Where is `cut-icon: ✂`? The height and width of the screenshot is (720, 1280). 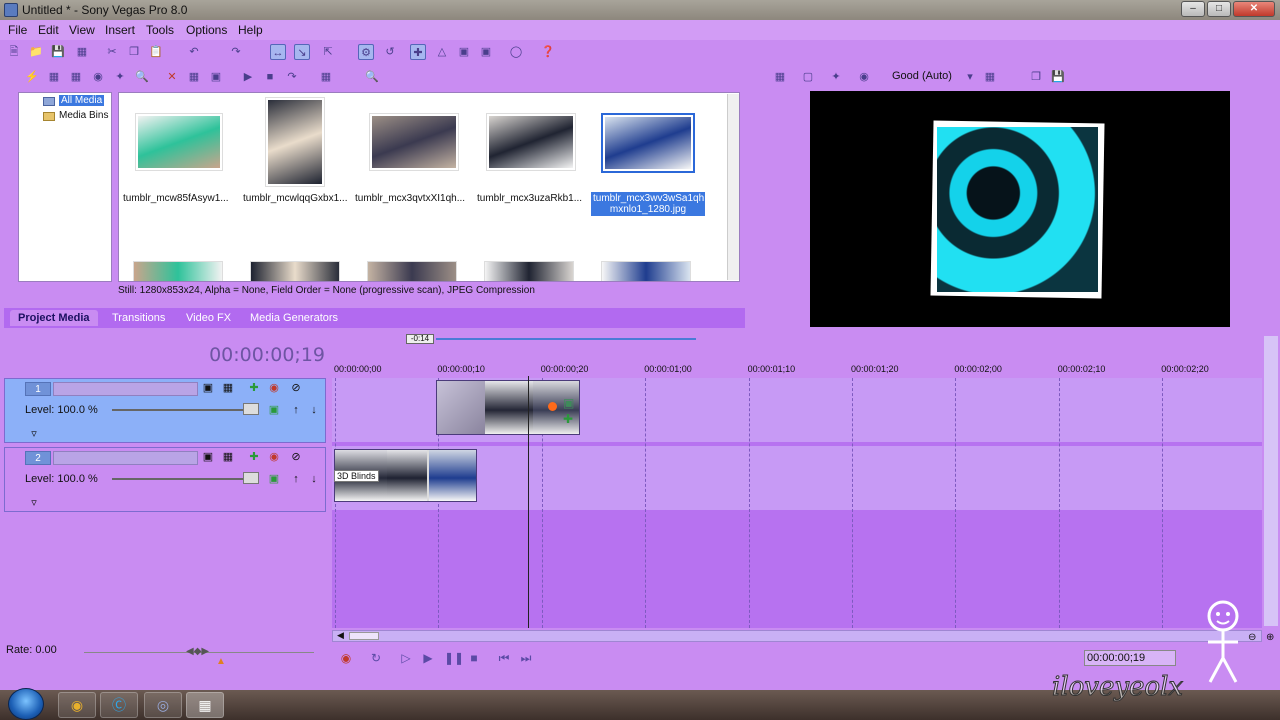
cut-icon: ✂ is located at coordinates (112, 52).